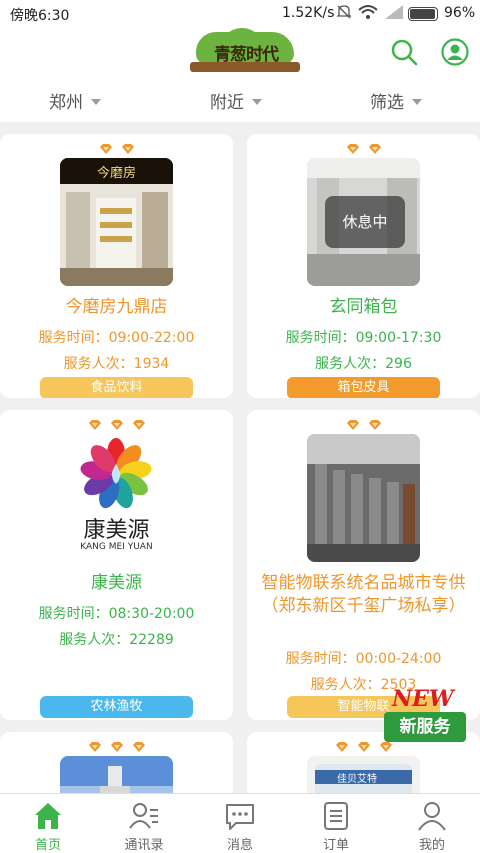 Image resolution: width=480 pixels, height=853 pixels. I want to click on app-logo: 青葱时代, so click(245, 52).